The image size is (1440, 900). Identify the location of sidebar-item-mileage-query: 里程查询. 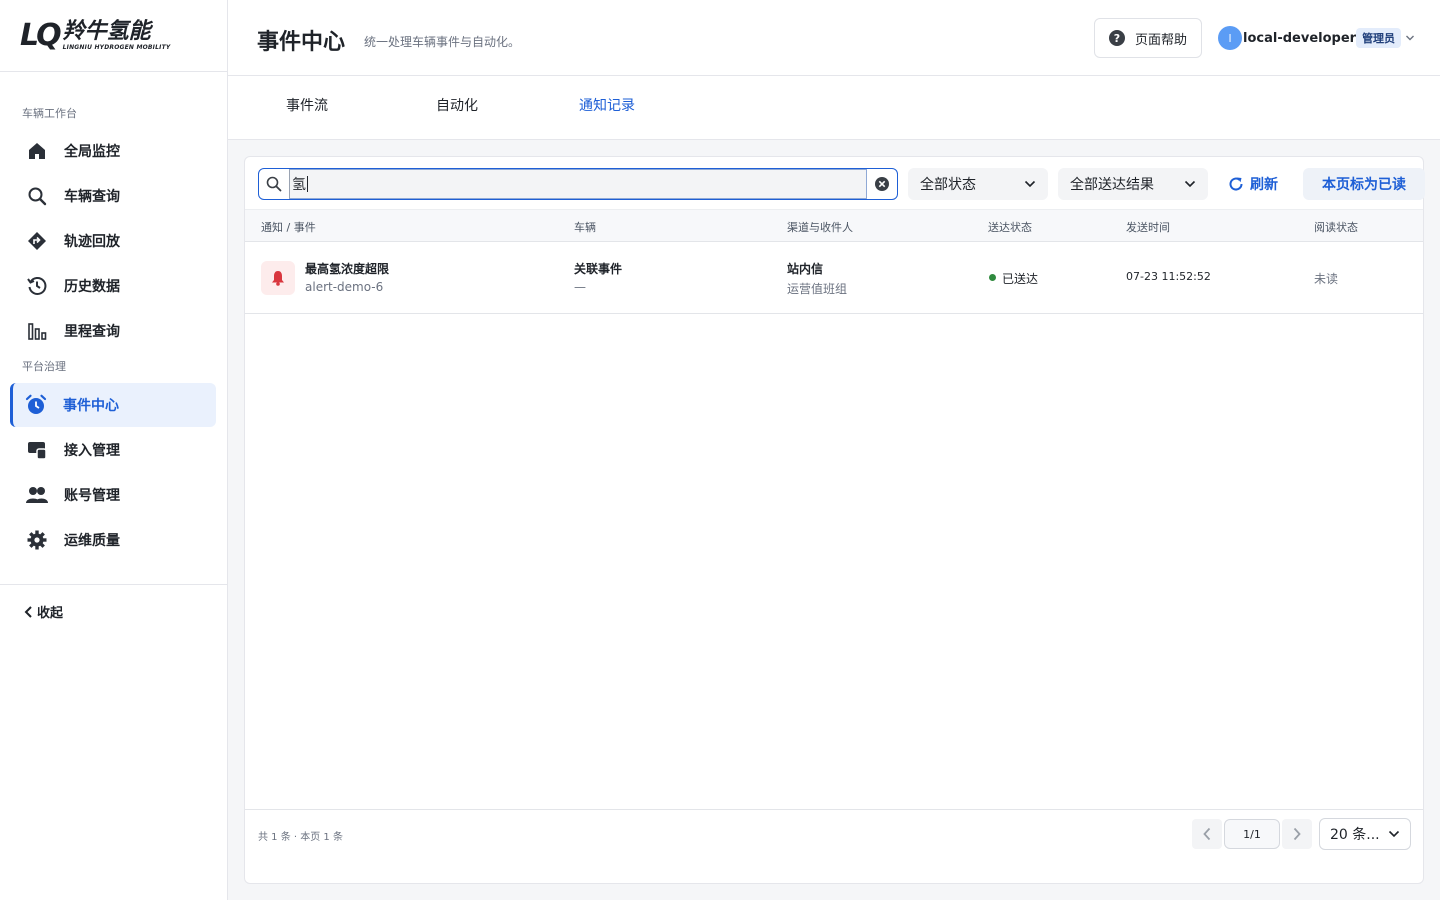
(113, 330).